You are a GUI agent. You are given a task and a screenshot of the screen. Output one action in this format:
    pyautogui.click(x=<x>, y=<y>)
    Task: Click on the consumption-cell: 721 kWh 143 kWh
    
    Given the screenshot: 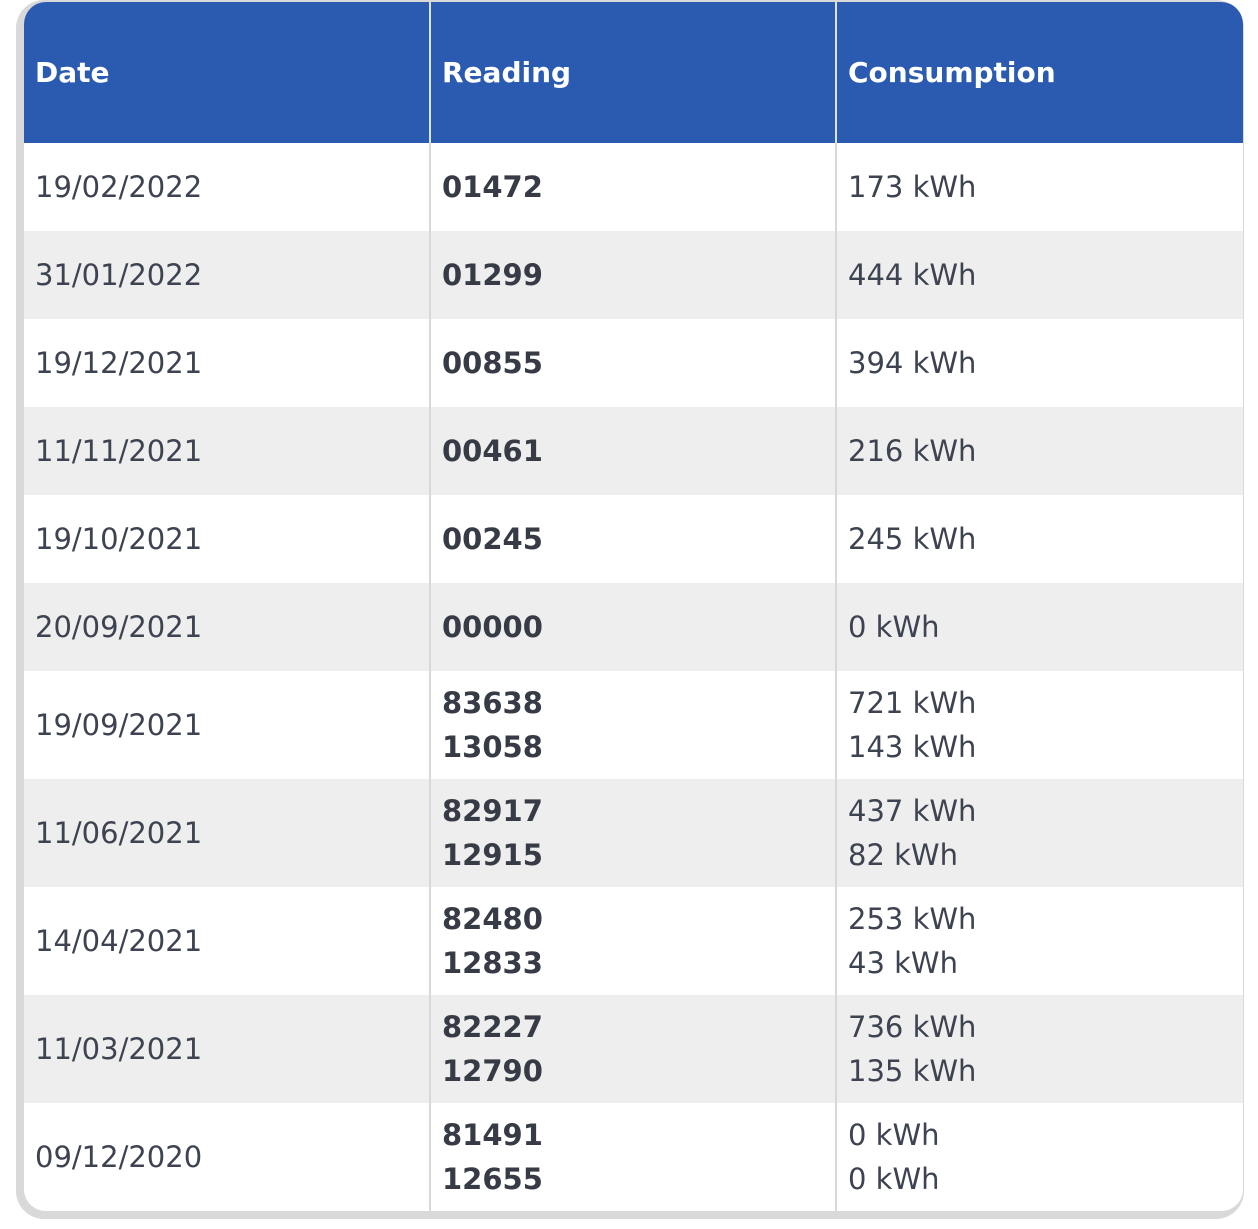 What is the action you would take?
    pyautogui.click(x=1039, y=725)
    